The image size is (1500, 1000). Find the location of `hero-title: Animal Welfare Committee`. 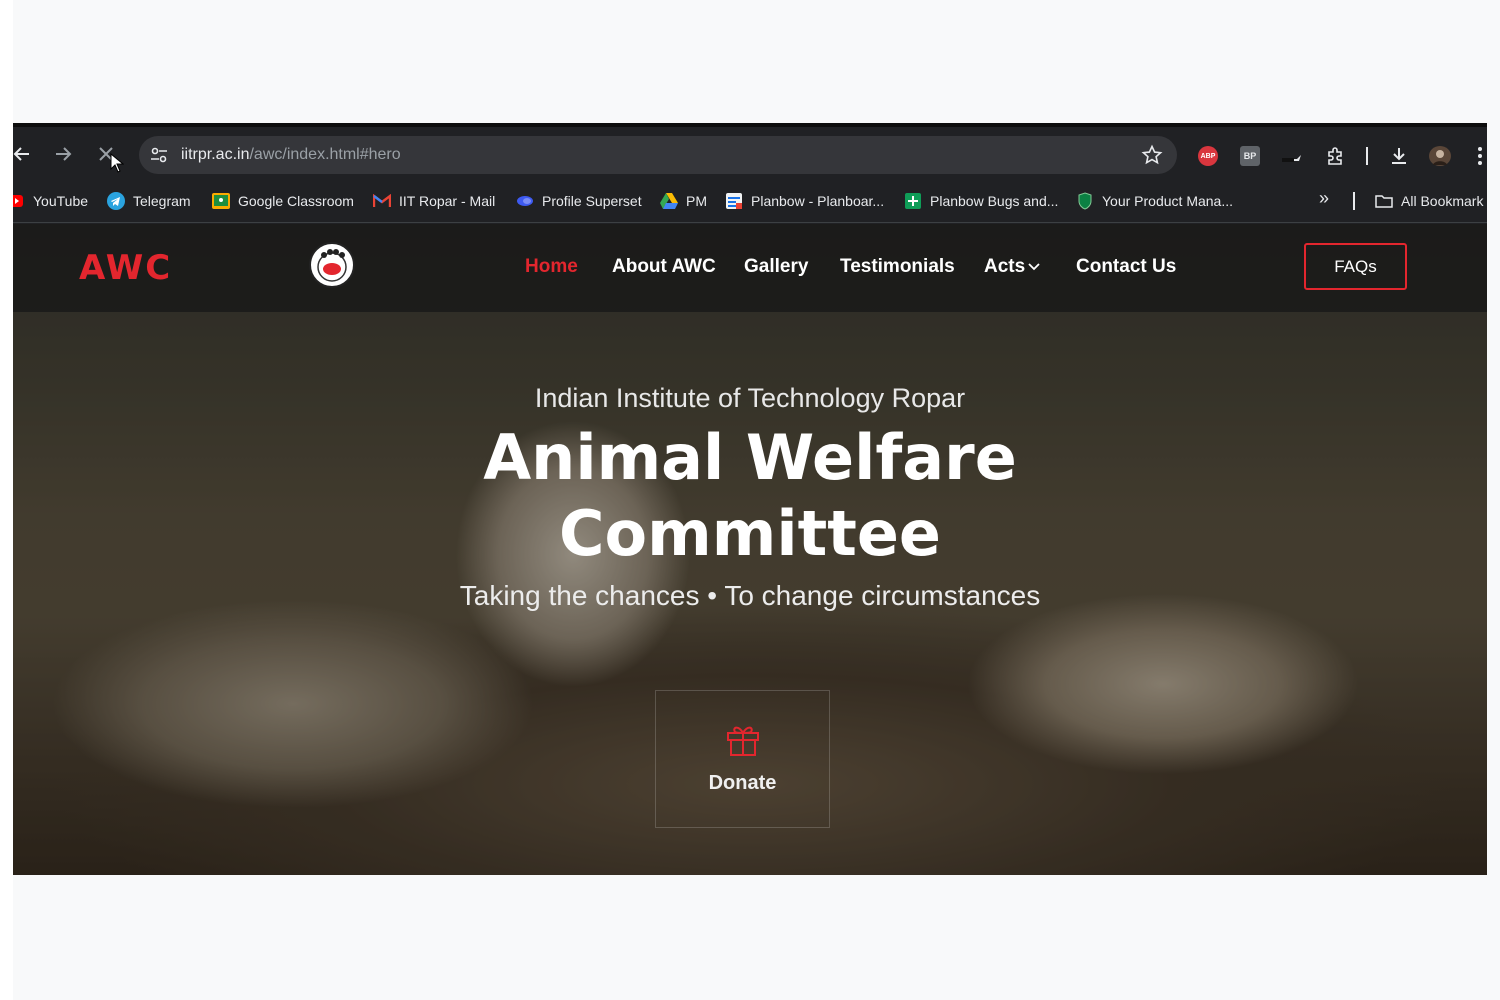

hero-title: Animal Welfare Committee is located at coordinates (750, 496).